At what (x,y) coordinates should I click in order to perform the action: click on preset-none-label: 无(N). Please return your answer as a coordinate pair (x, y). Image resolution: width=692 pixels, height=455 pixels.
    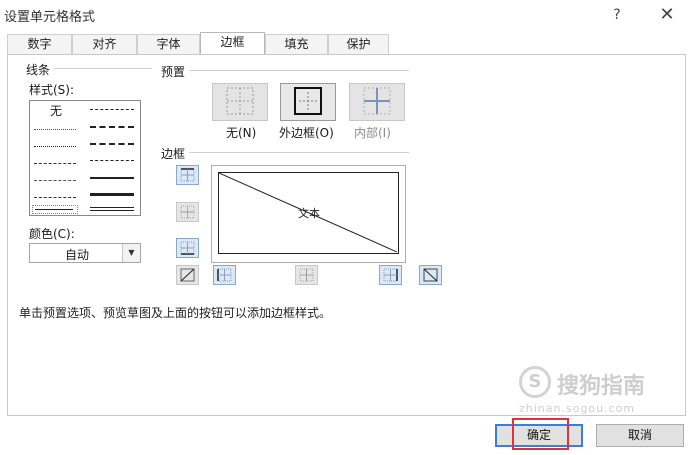
    Looking at the image, I should click on (241, 133).